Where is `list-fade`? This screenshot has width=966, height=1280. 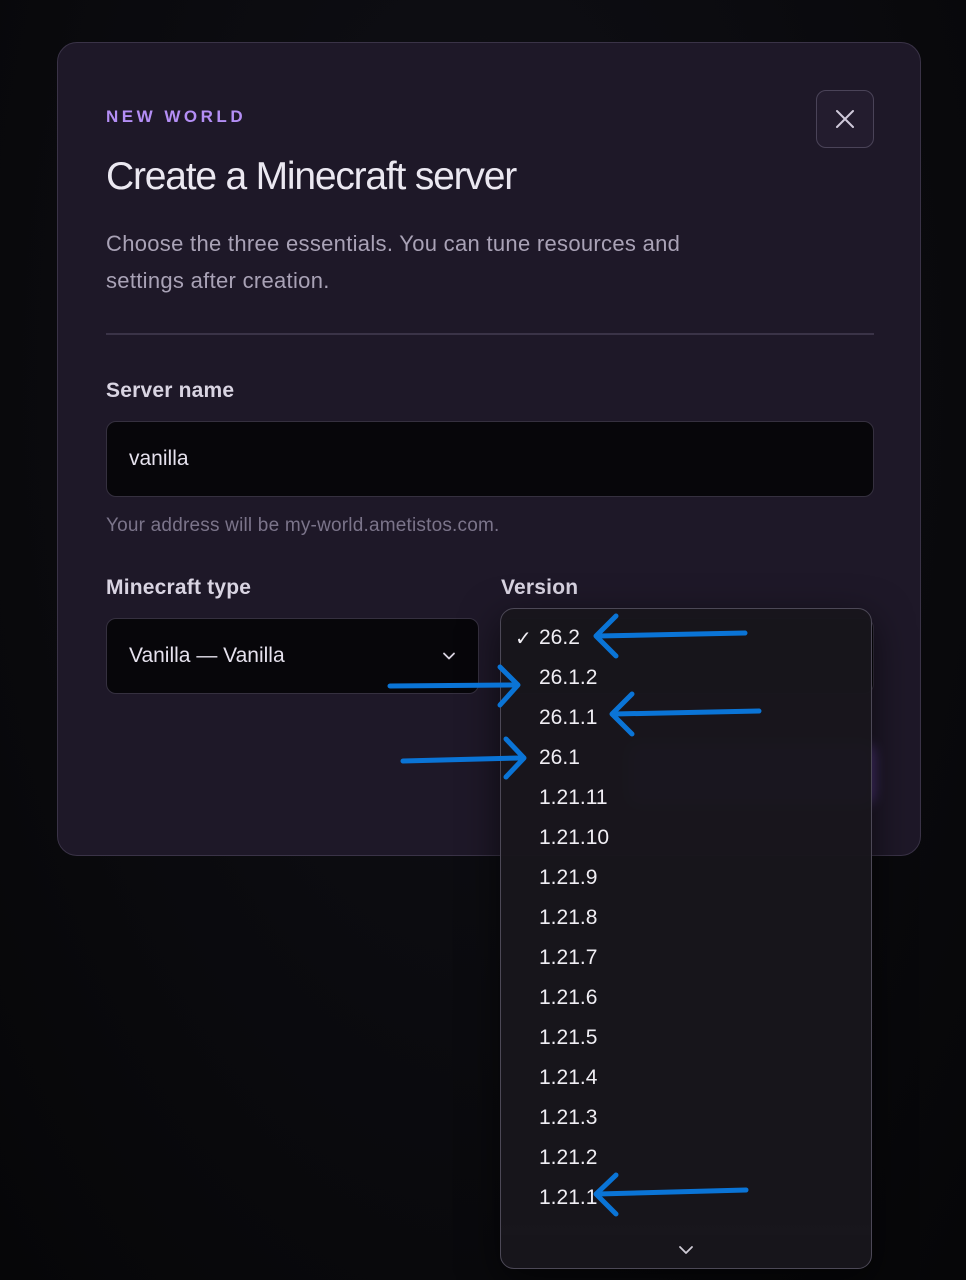
list-fade is located at coordinates (686, 1228).